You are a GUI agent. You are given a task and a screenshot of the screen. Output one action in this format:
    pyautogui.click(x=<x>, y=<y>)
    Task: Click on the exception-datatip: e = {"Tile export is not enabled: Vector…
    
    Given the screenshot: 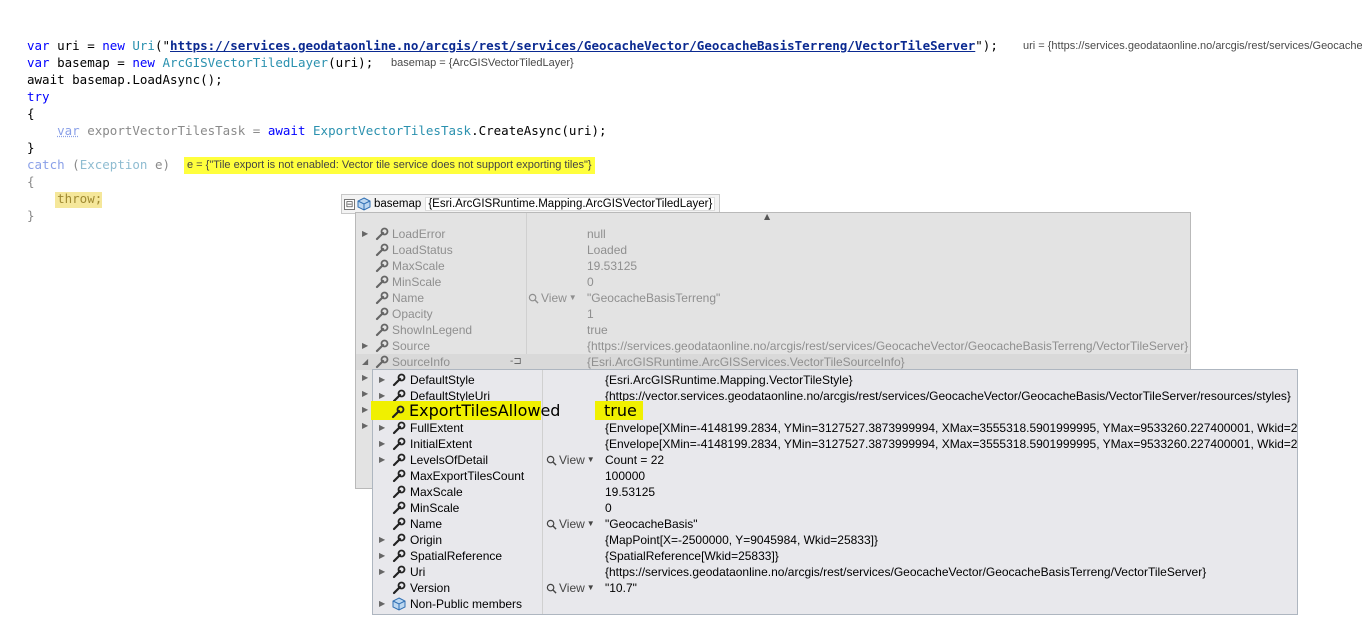 What is the action you would take?
    pyautogui.click(x=389, y=165)
    